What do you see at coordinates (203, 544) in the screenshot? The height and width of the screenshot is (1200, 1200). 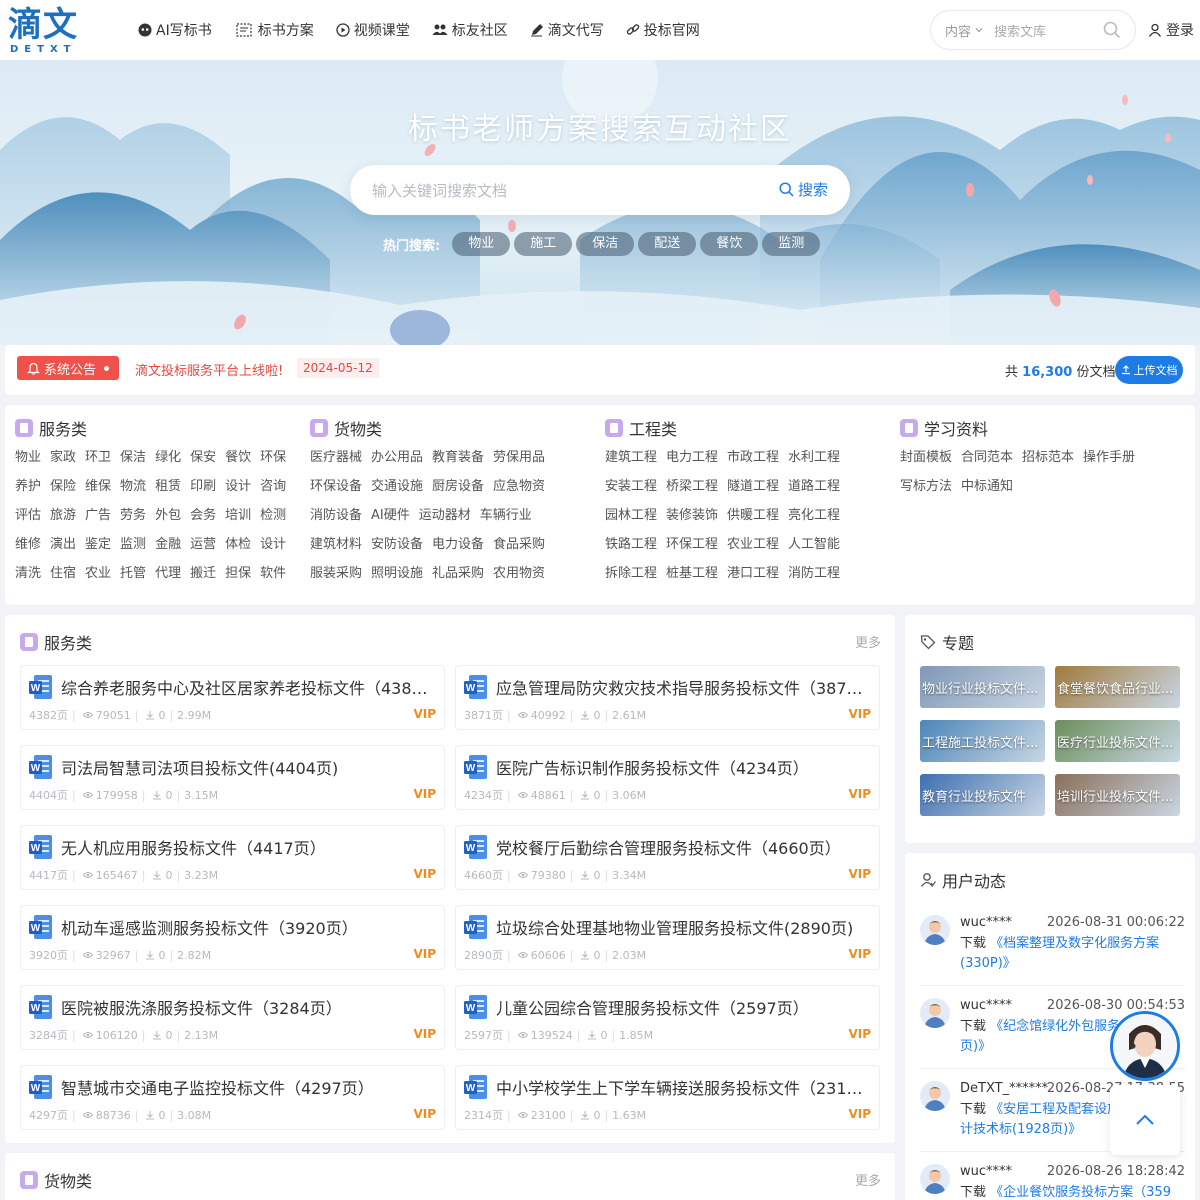 I see `category-link: 运营` at bounding box center [203, 544].